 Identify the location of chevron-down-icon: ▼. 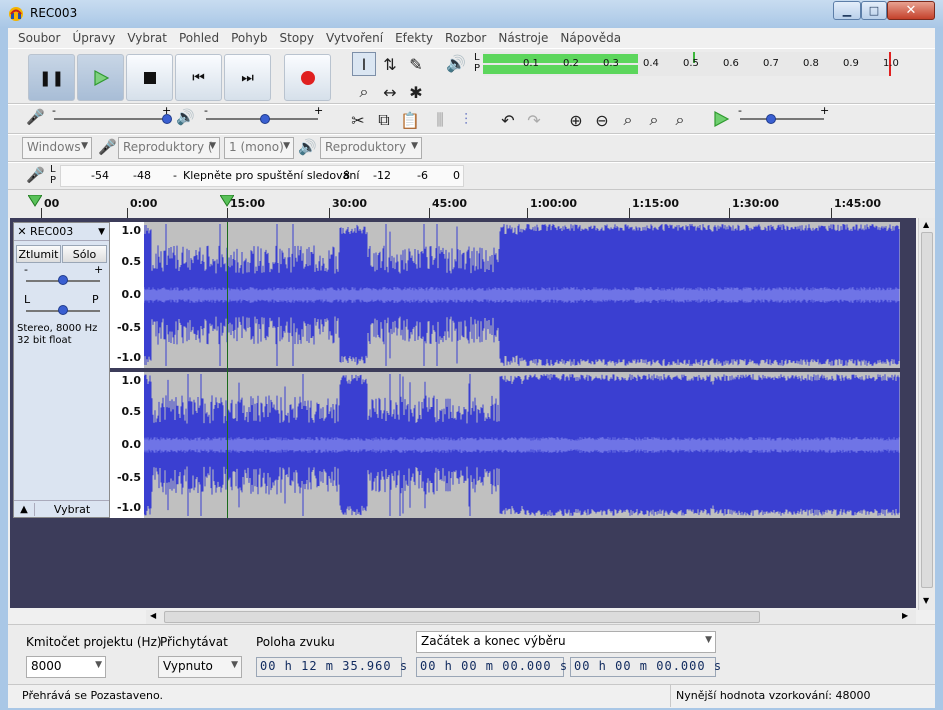
(212, 146).